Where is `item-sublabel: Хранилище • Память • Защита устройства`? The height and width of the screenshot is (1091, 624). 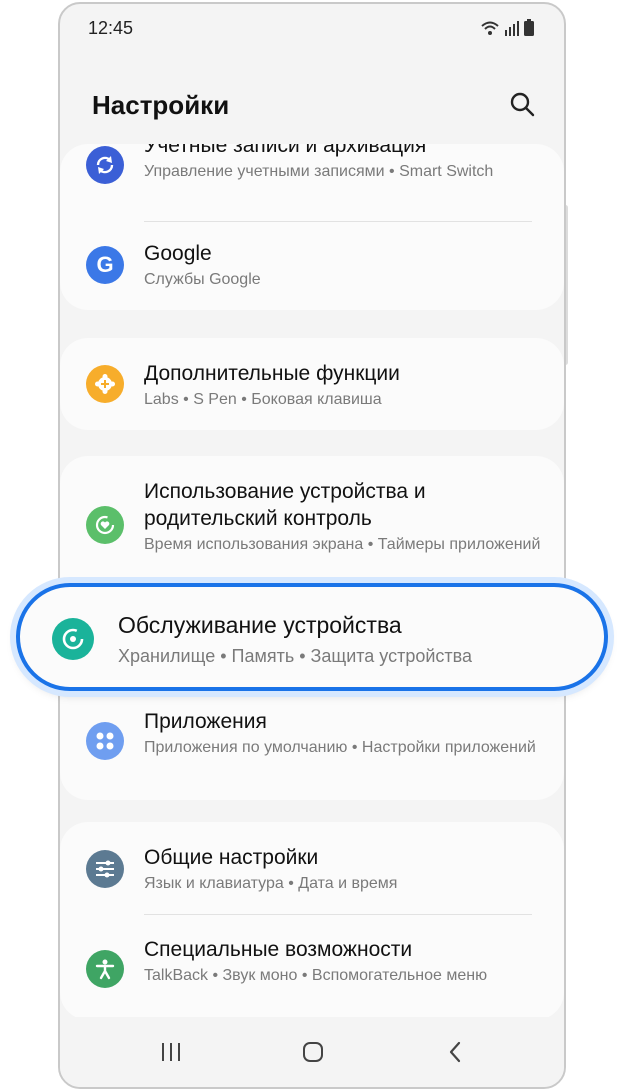 item-sublabel: Хранилище • Память • Защита устройства is located at coordinates (295, 656).